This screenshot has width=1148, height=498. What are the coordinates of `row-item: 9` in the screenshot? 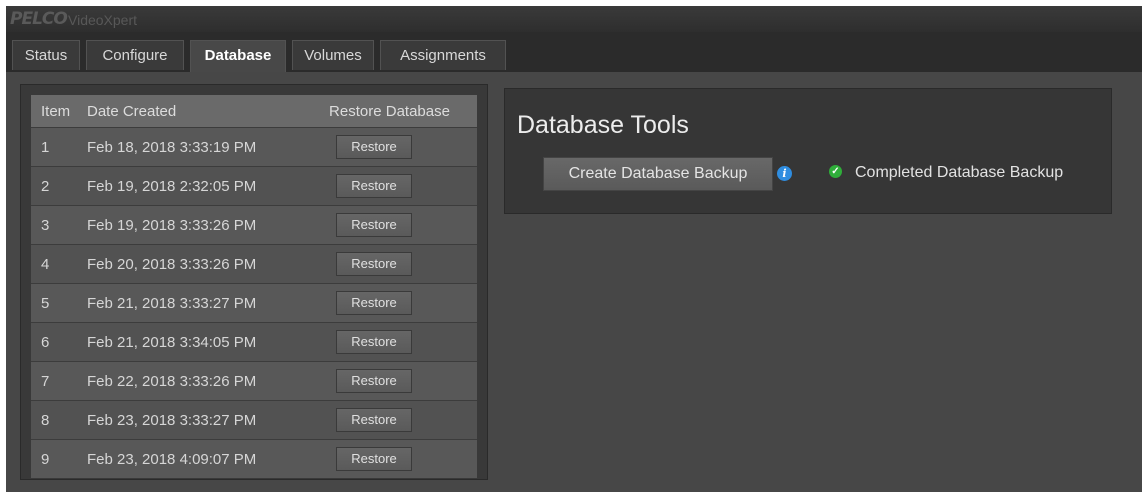 It's located at (59, 458).